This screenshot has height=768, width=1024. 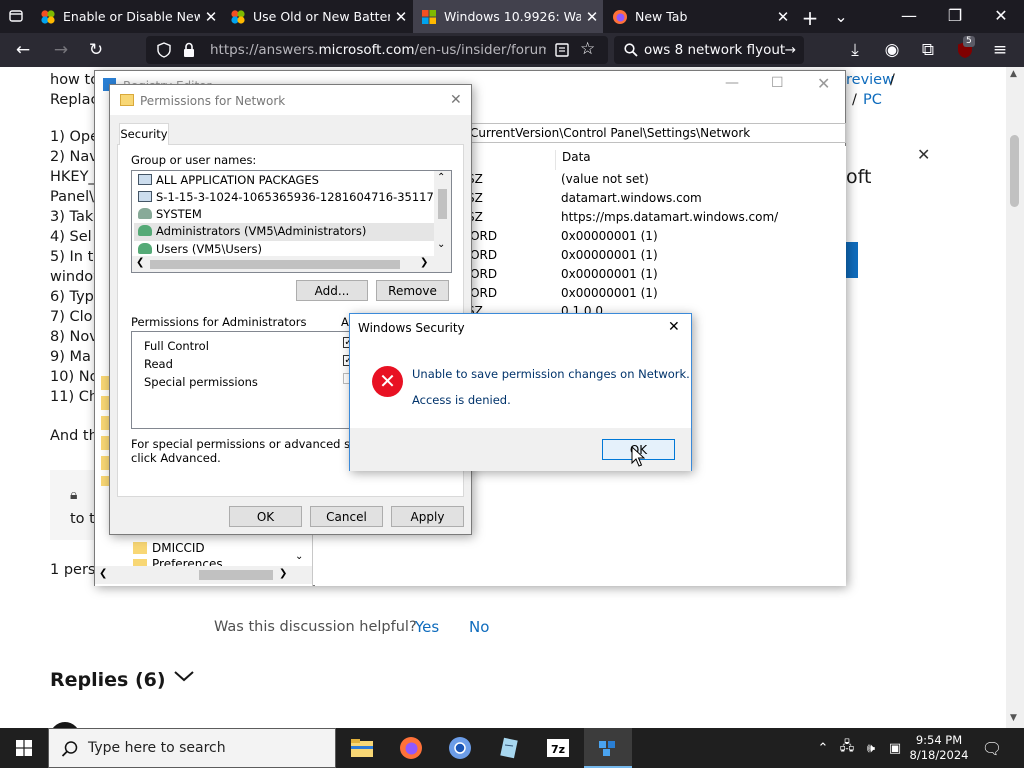 What do you see at coordinates (24, 748) in the screenshot?
I see `start-windows-icon` at bounding box center [24, 748].